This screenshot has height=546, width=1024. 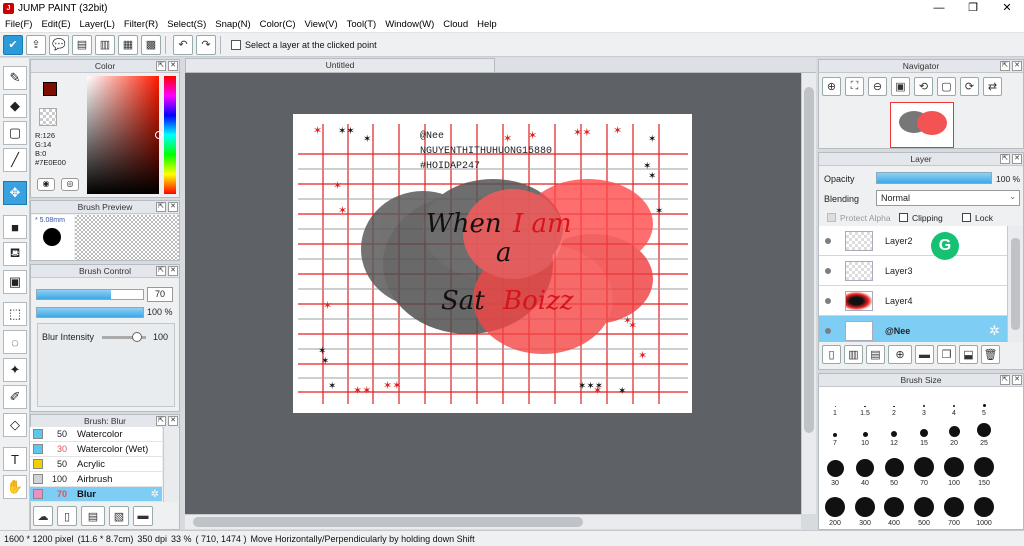 What do you see at coordinates (170, 464) in the screenshot?
I see `brush-list-scrollbar` at bounding box center [170, 464].